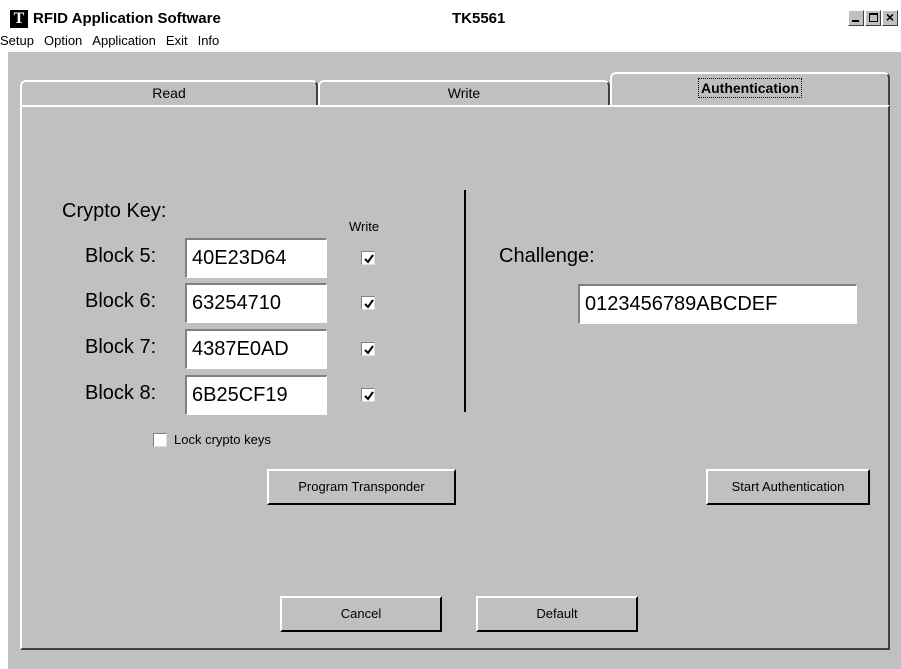 The width and height of the screenshot is (901, 669). I want to click on close-button: ×, so click(890, 17).